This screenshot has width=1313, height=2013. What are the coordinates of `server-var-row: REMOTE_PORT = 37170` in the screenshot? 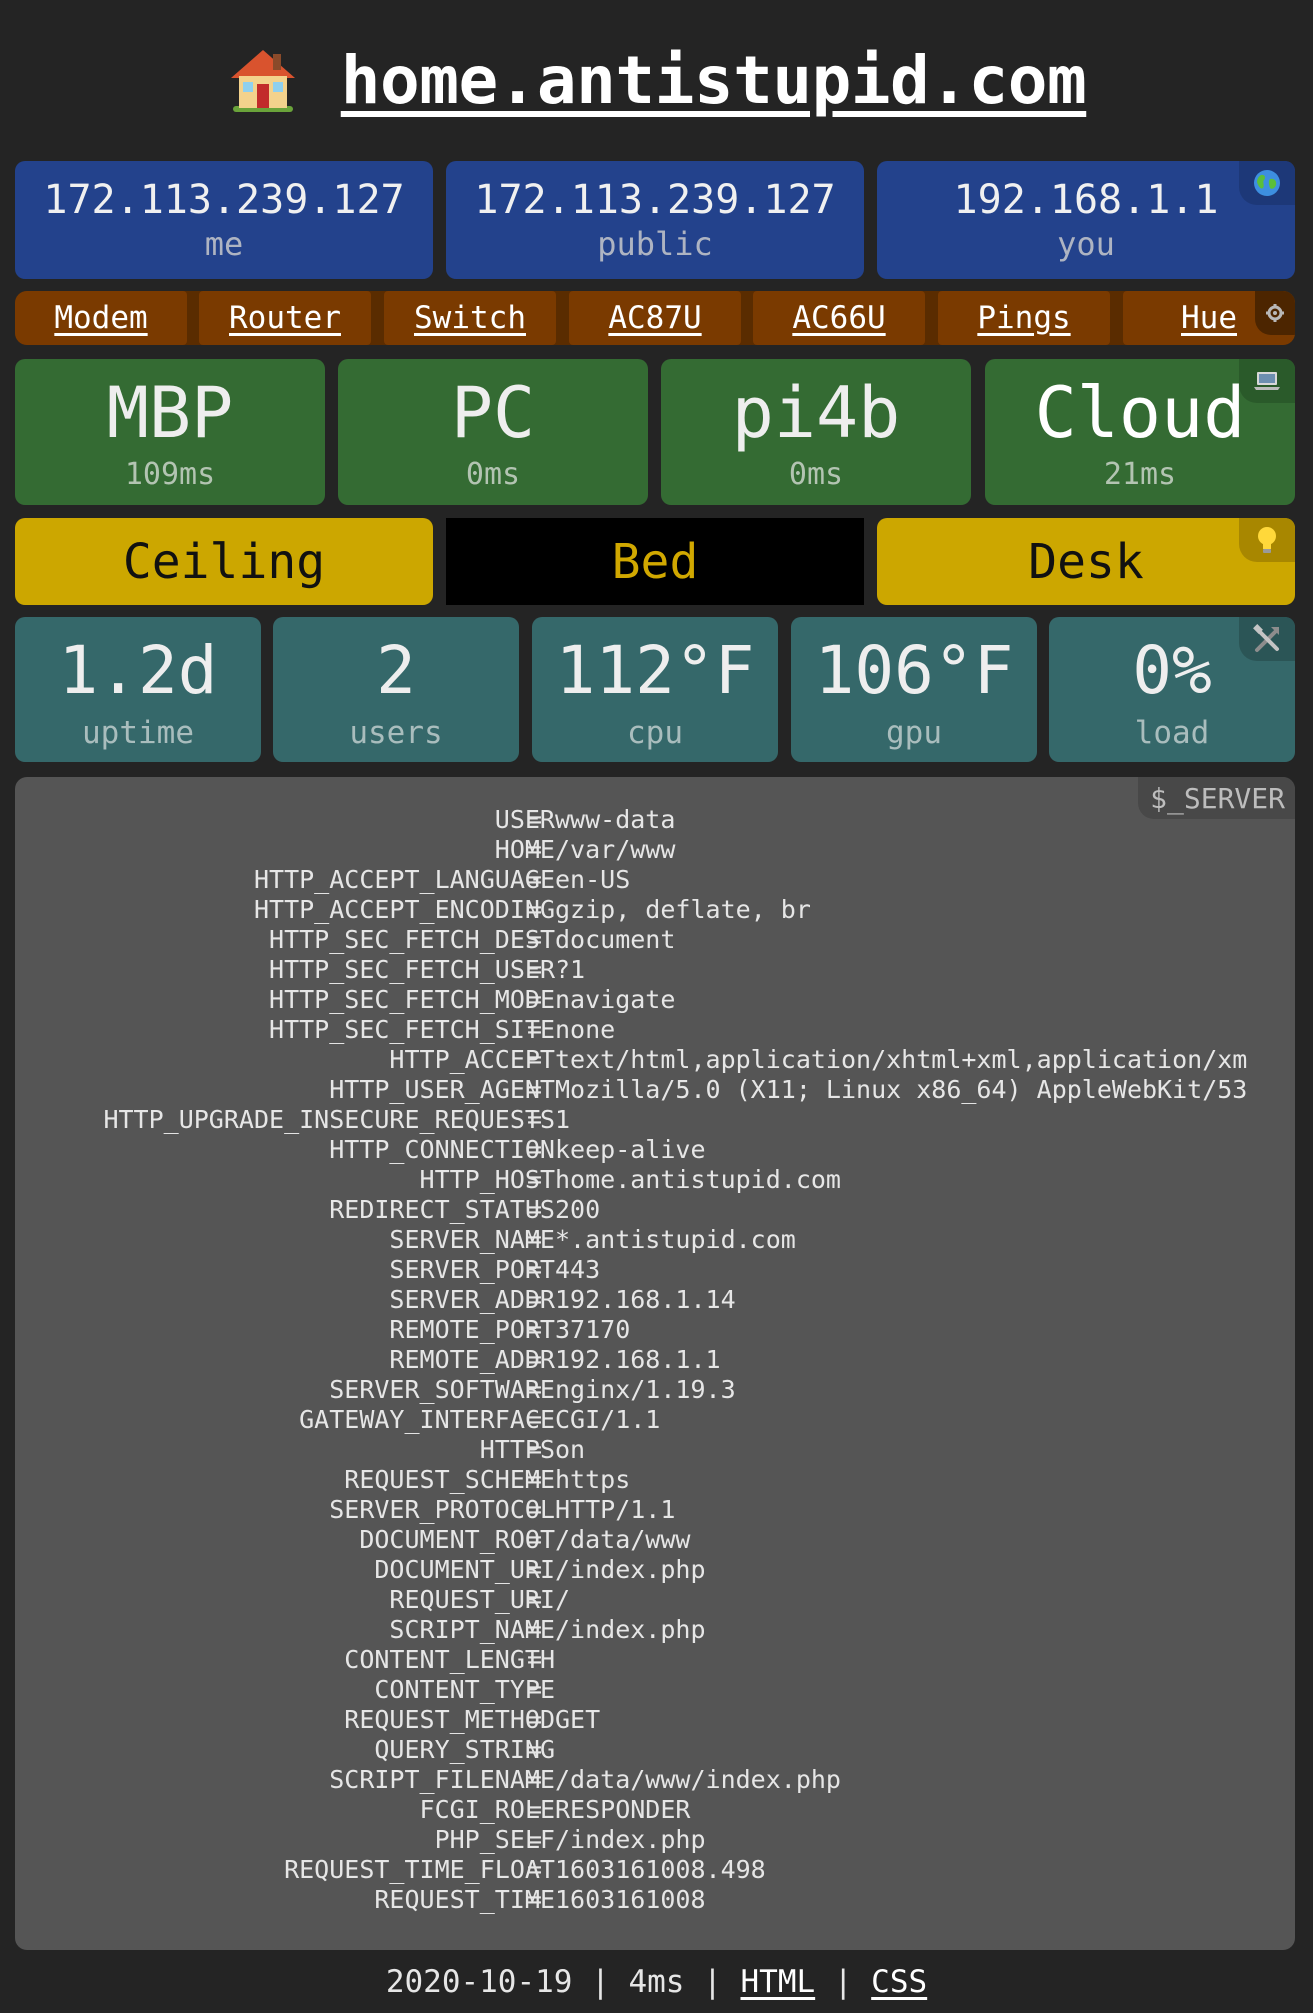 It's located at (655, 1330).